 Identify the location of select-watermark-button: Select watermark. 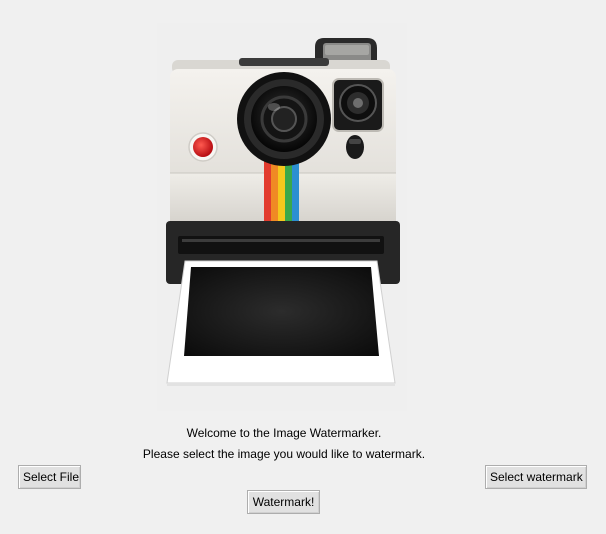
(536, 477).